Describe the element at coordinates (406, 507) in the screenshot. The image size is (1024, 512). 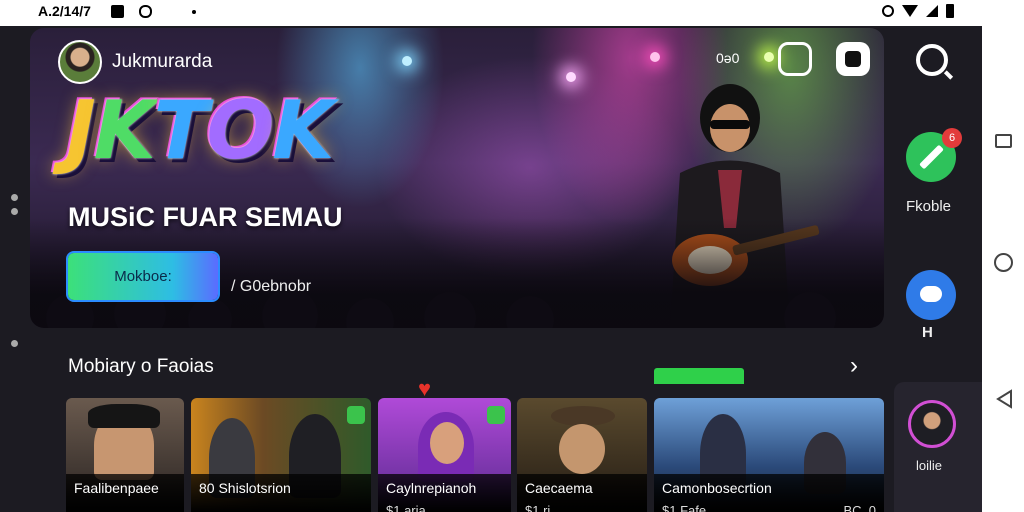
I see `card-subtitle: $1 aria` at that location.